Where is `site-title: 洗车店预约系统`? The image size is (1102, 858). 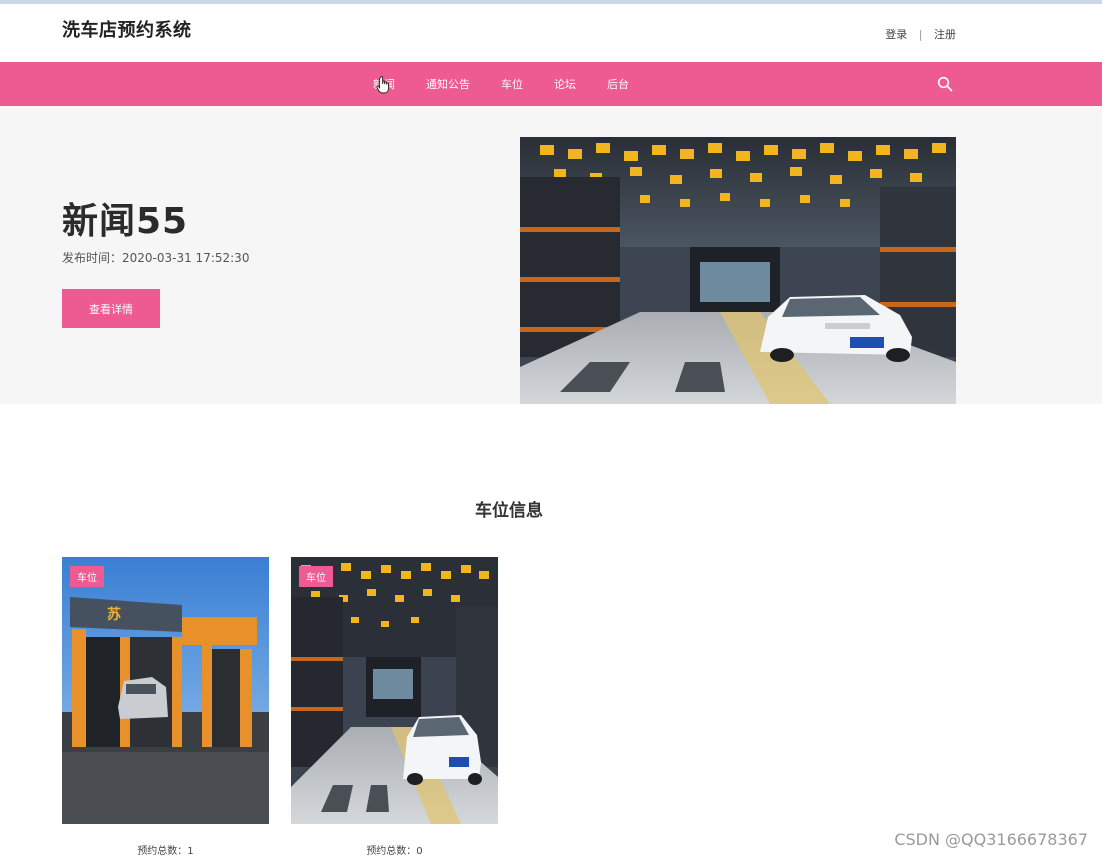 site-title: 洗车店预约系统 is located at coordinates (127, 30).